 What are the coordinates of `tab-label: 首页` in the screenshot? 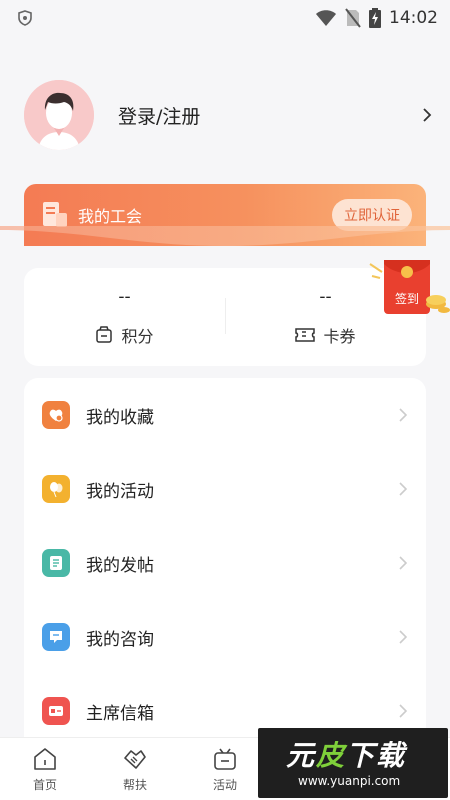 It's located at (44, 784).